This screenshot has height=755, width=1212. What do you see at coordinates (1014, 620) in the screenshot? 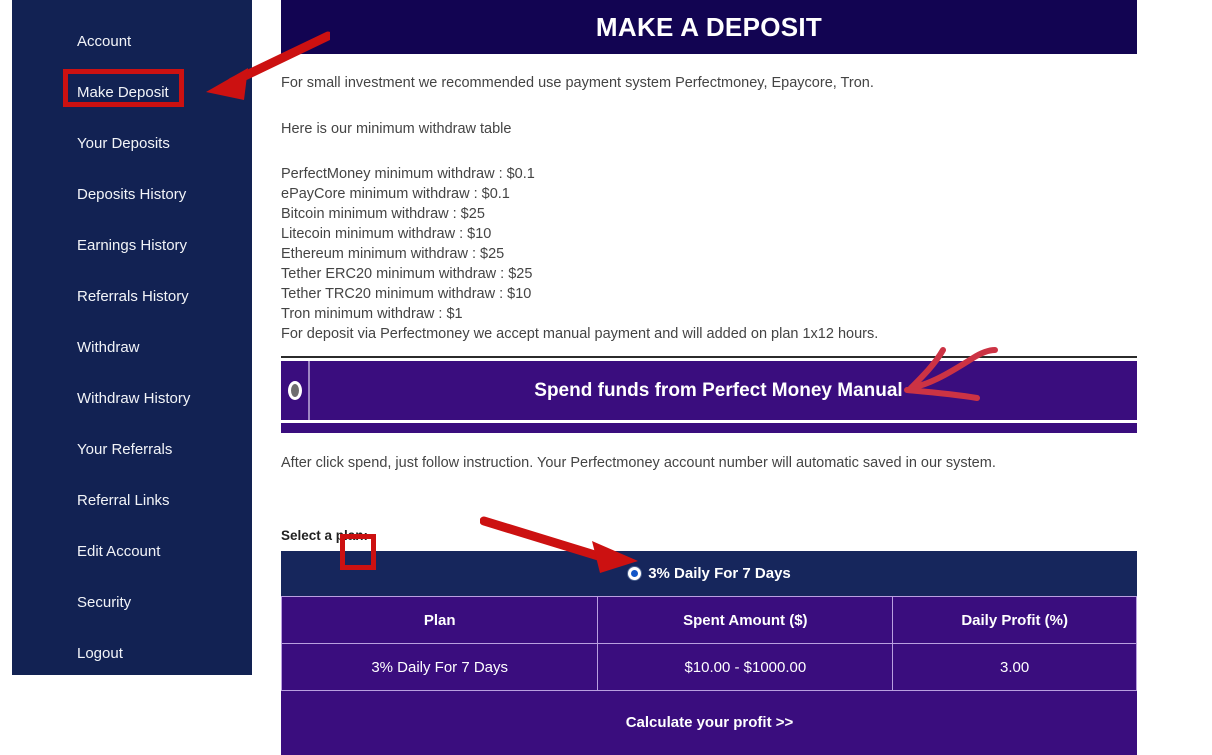
I see `column-header-daily-profit: Daily Profit (%)` at bounding box center [1014, 620].